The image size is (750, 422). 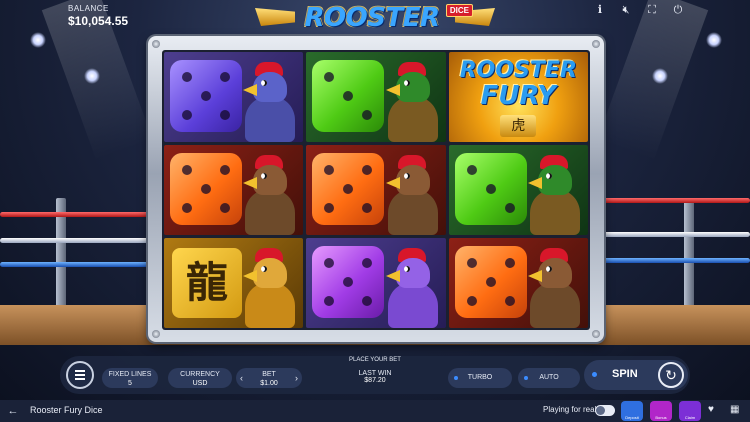 What do you see at coordinates (13, 411) in the screenshot?
I see `back-arrow-icon: ←` at bounding box center [13, 411].